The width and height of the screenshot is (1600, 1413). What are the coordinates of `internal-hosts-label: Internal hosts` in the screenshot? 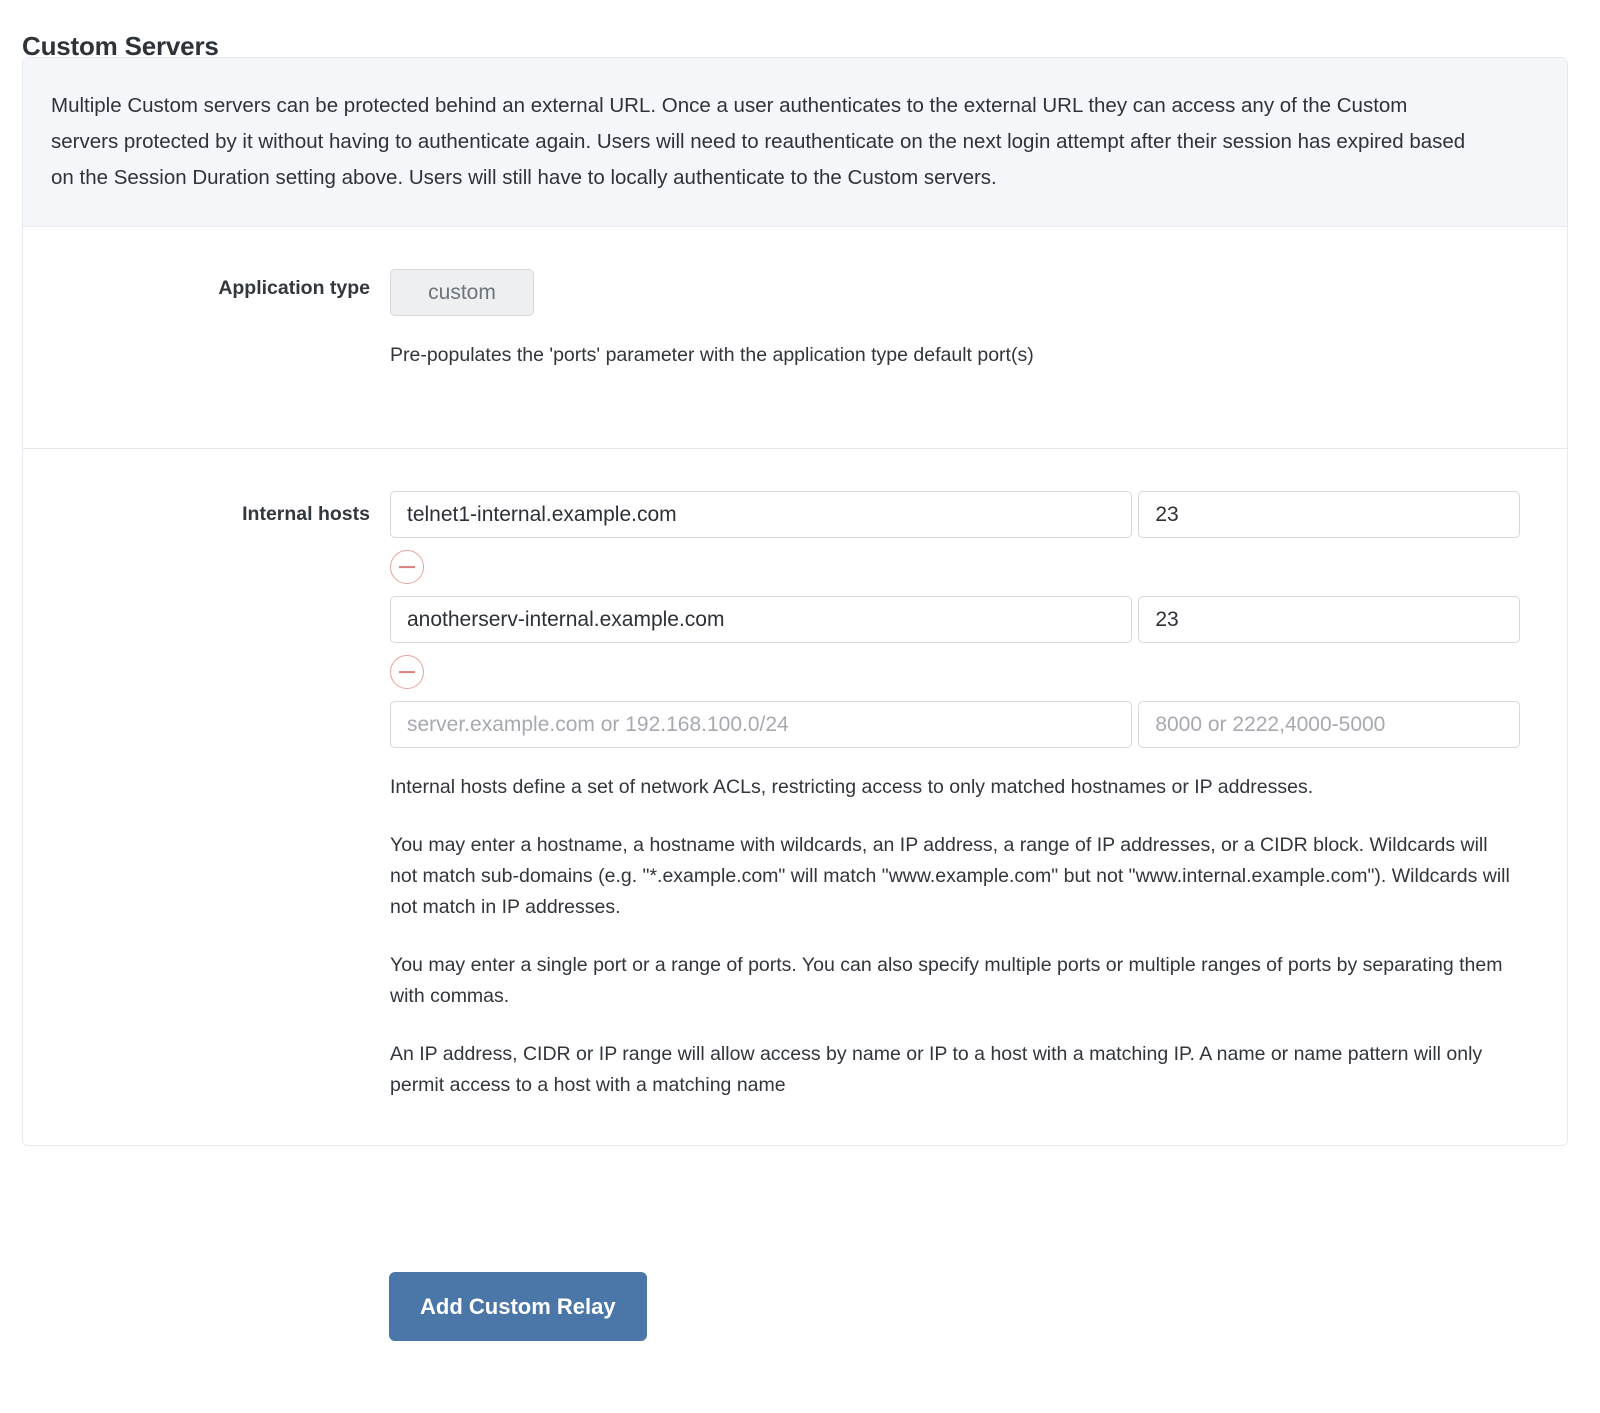 It's located at (306, 514).